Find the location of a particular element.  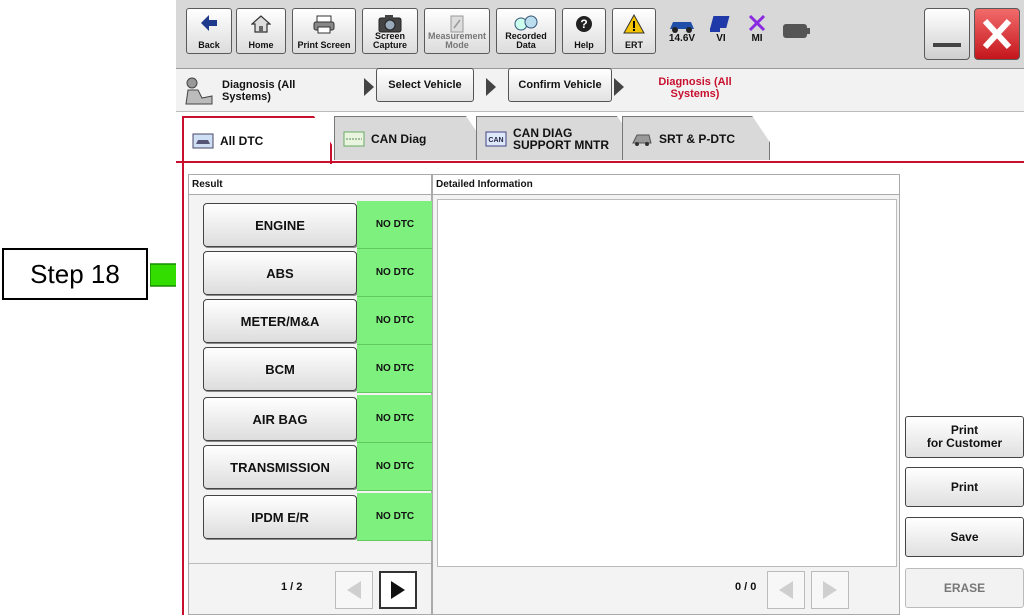

recorded-data-button: Recorded Data is located at coordinates (526, 31).